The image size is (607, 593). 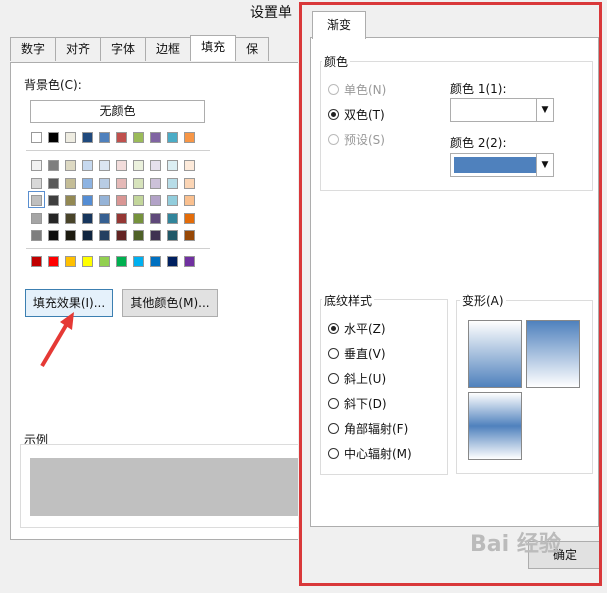 I want to click on watermark: Bai 经验, so click(x=515, y=544).